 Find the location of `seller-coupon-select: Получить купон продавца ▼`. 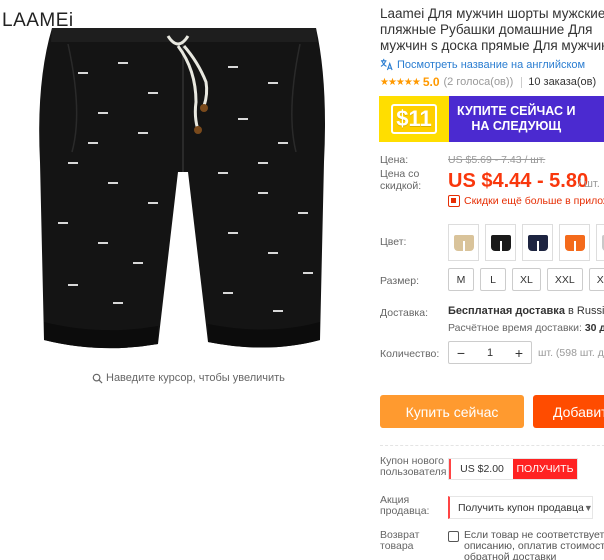

seller-coupon-select: Получить купон продавца ▼ is located at coordinates (520, 507).